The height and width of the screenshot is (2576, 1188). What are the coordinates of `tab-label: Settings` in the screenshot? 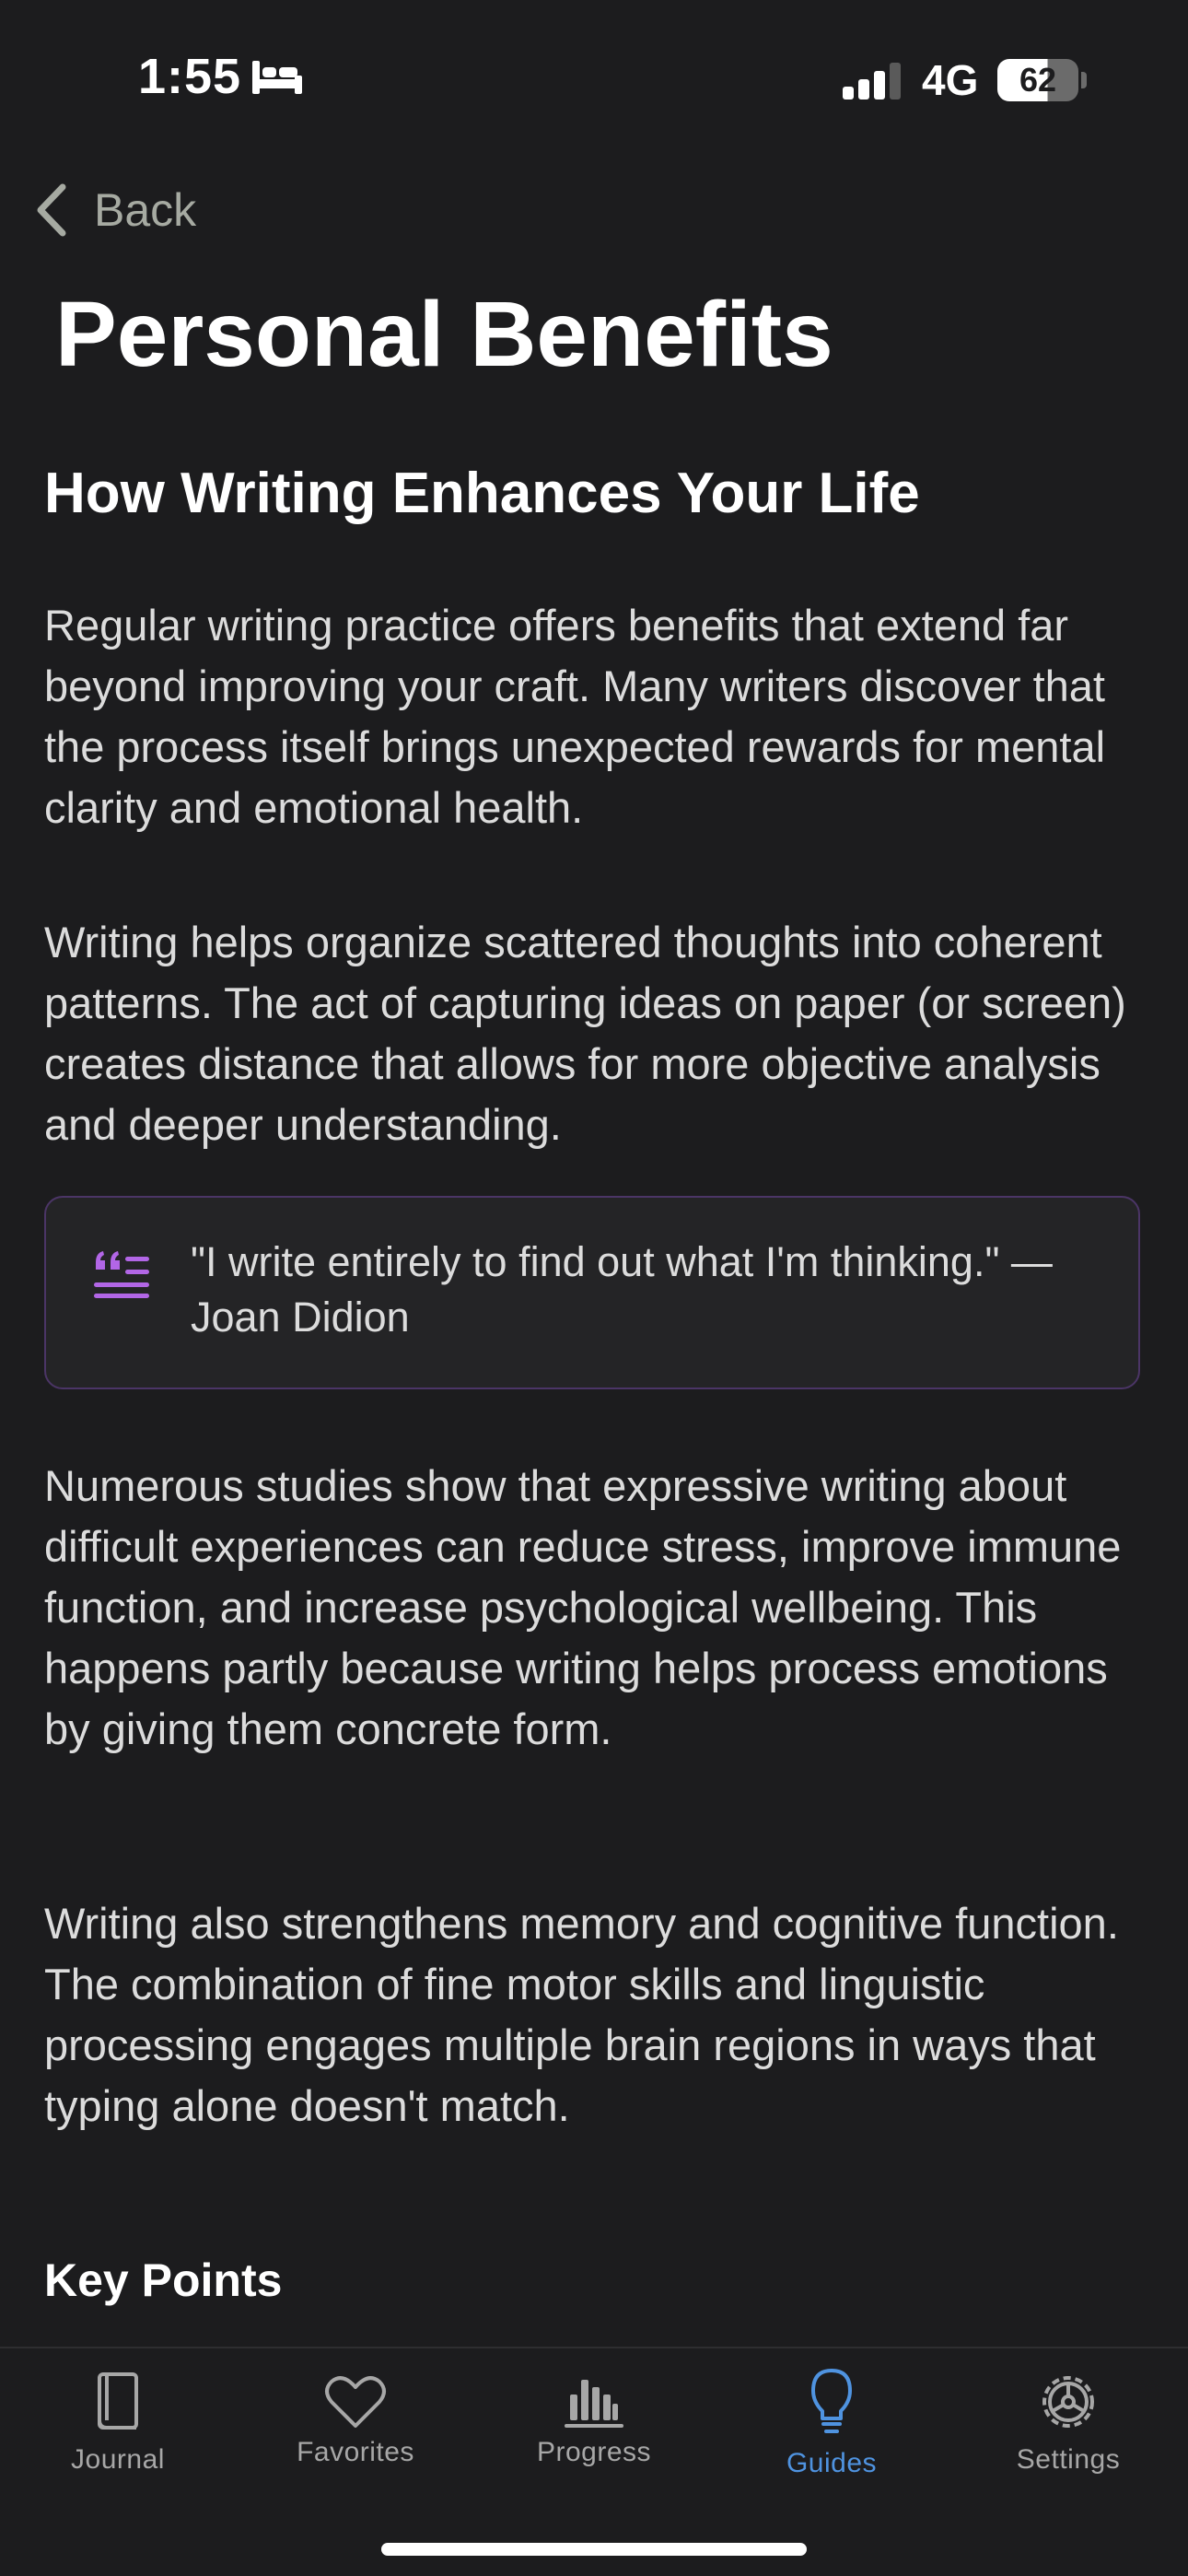 It's located at (1068, 2459).